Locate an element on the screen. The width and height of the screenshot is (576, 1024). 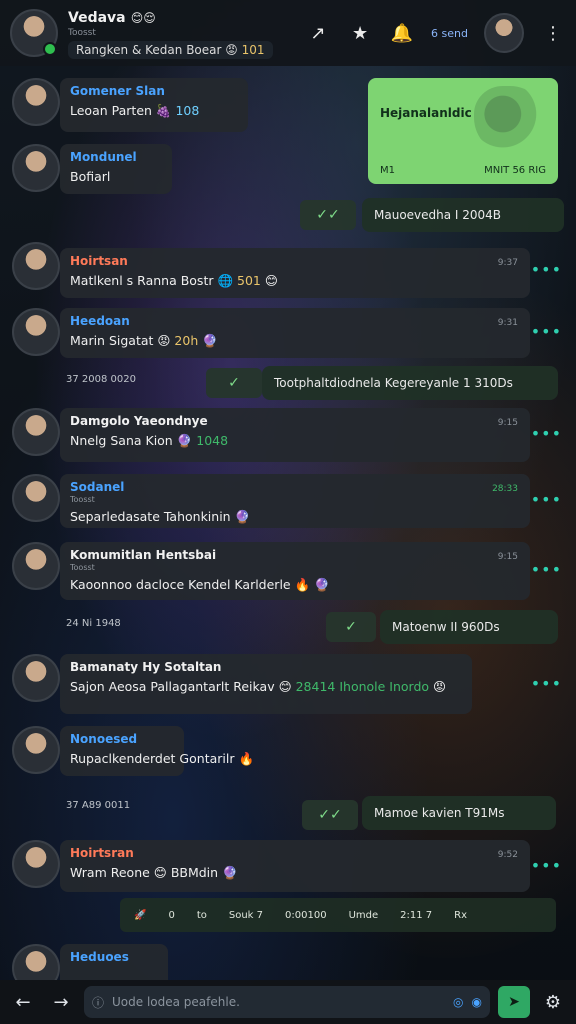
message-placeholder: Uode lodea peafehle. is located at coordinates (176, 1002).